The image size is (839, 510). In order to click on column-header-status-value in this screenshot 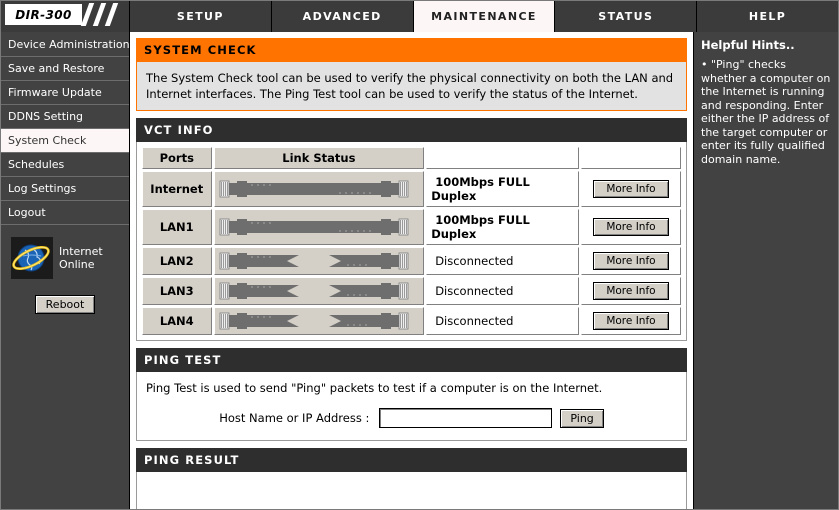, I will do `click(502, 158)`.